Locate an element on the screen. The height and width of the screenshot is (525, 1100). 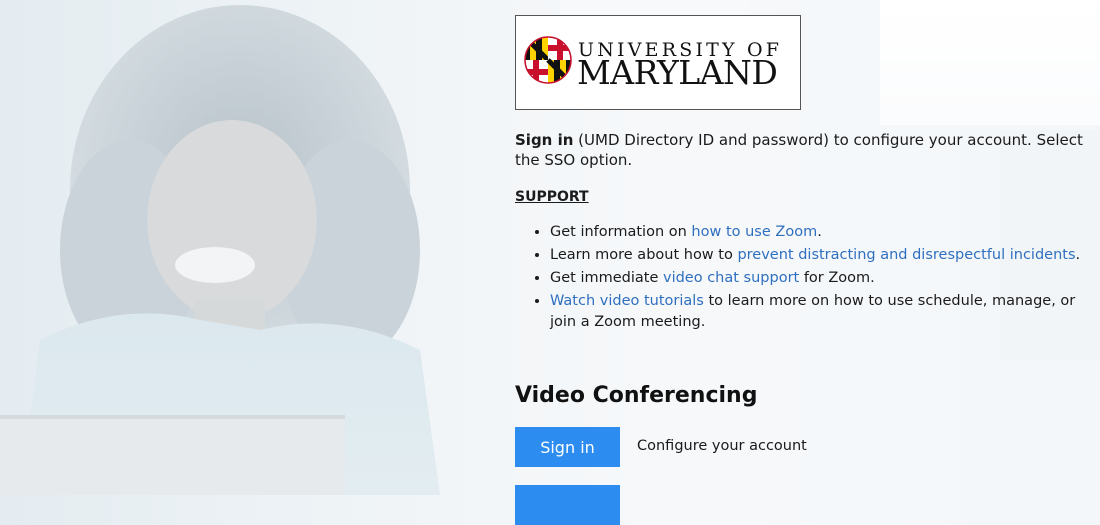
watch-video-tutorials-link: Watch video tutorials is located at coordinates (627, 301).